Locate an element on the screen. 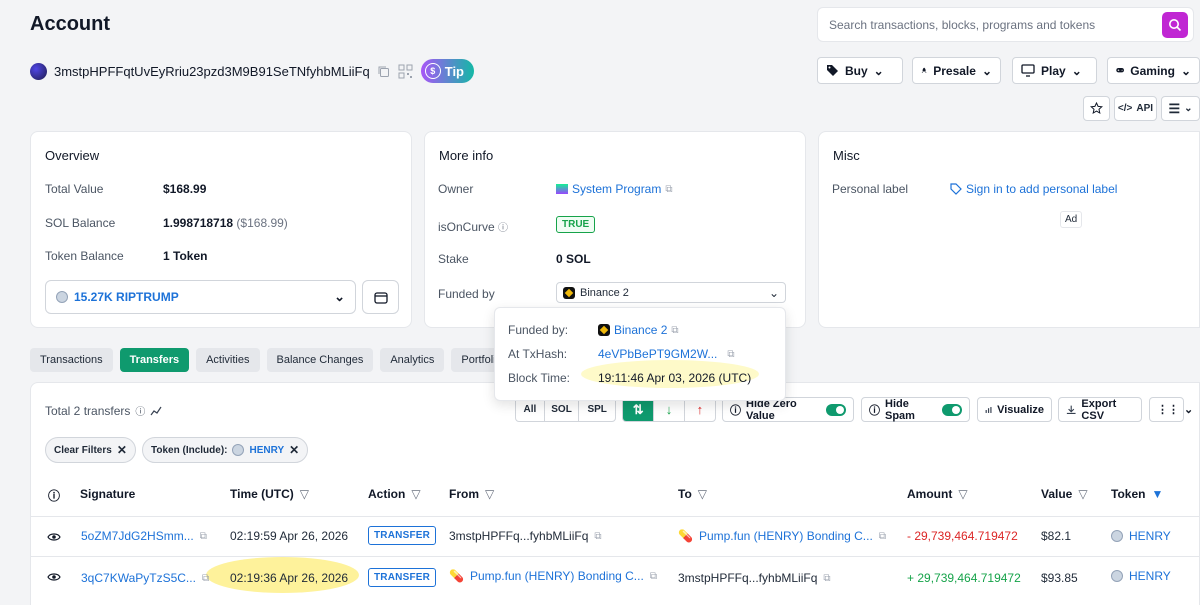 Image resolution: width=1200 pixels, height=605 pixels. gaming-menu-button: Gaming ⌄ is located at coordinates (1153, 70).